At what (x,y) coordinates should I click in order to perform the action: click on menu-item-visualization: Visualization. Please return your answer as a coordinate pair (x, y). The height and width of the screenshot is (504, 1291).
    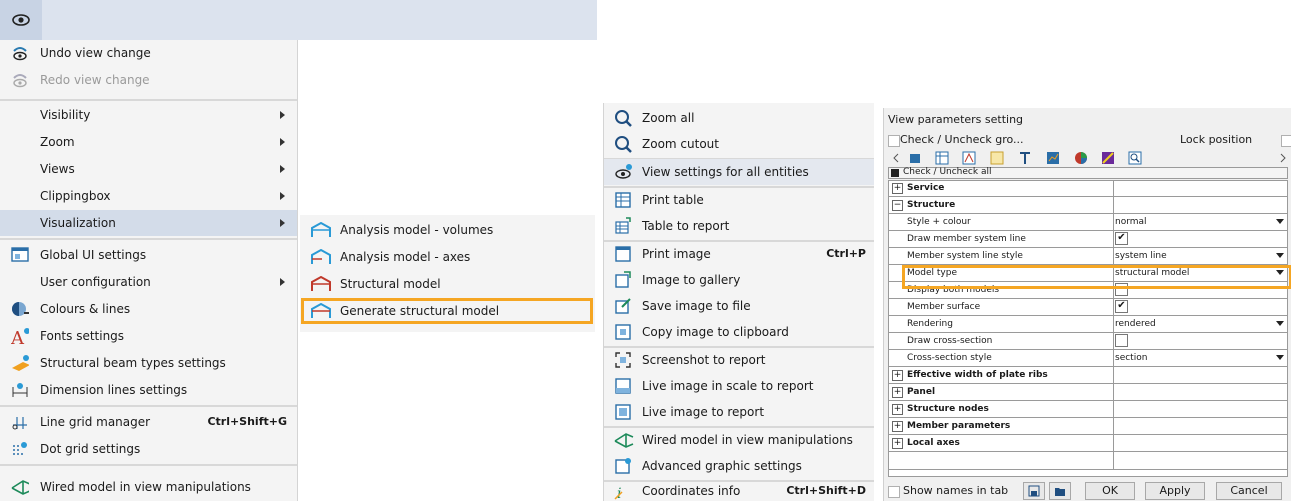
    Looking at the image, I should click on (148, 223).